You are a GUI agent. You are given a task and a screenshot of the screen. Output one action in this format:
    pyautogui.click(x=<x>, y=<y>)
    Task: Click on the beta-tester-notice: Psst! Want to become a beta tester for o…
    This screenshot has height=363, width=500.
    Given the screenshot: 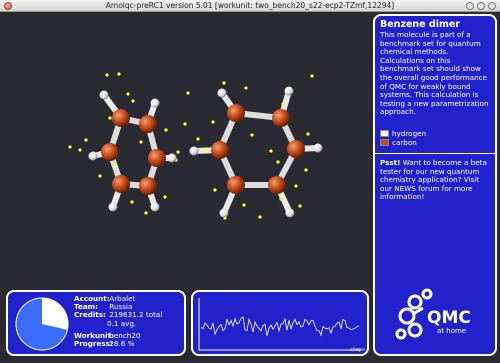 What is the action you would take?
    pyautogui.click(x=435, y=180)
    